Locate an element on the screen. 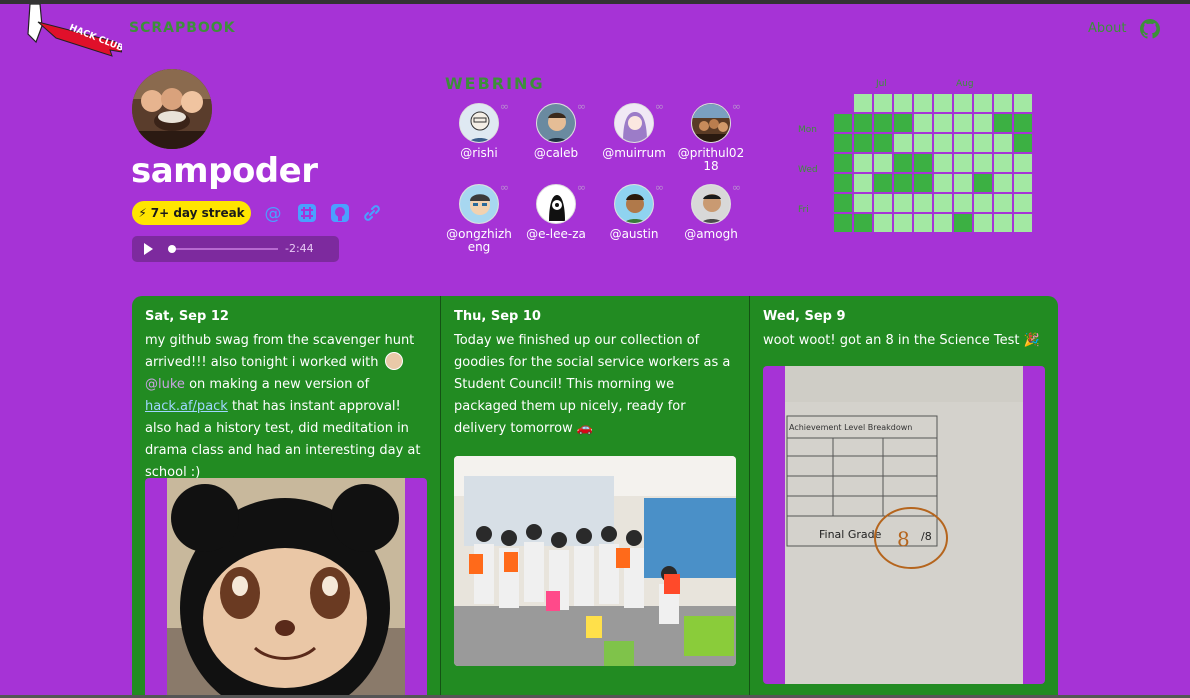 The image size is (1190, 698). play-icon is located at coordinates (148, 249).